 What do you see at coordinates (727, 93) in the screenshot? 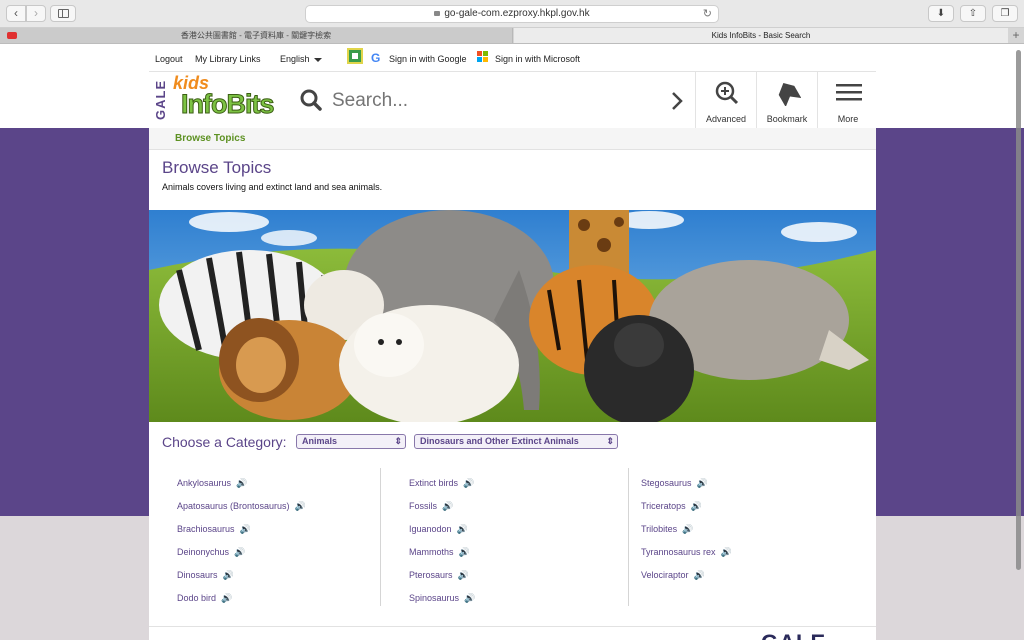
I see `zoom-in-icon` at bounding box center [727, 93].